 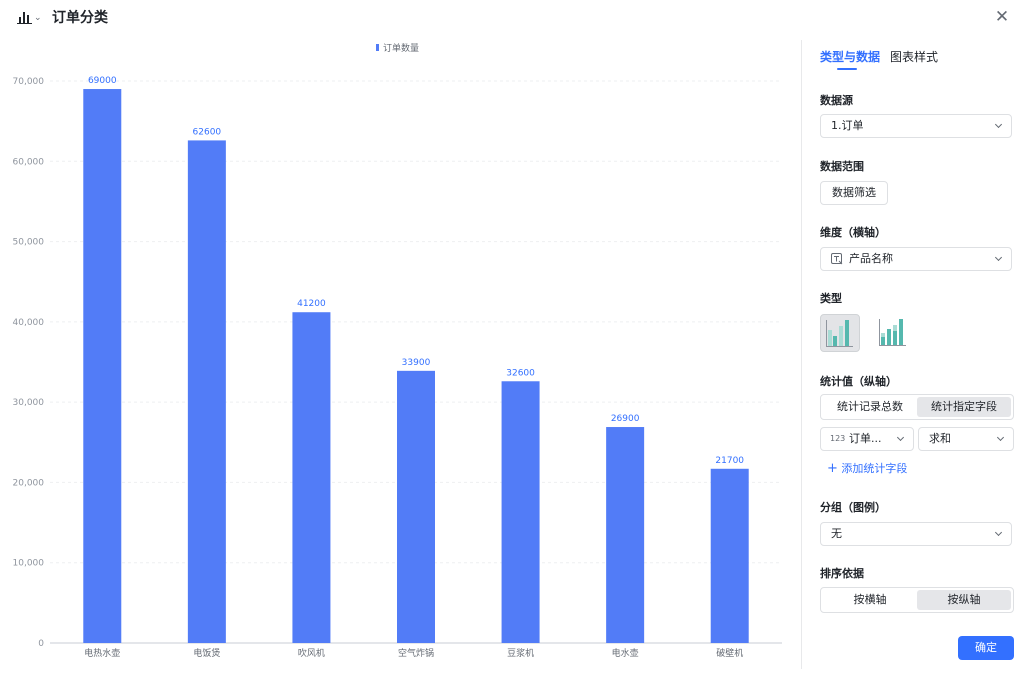 What do you see at coordinates (916, 534) in the screenshot?
I see `group-select: 无` at bounding box center [916, 534].